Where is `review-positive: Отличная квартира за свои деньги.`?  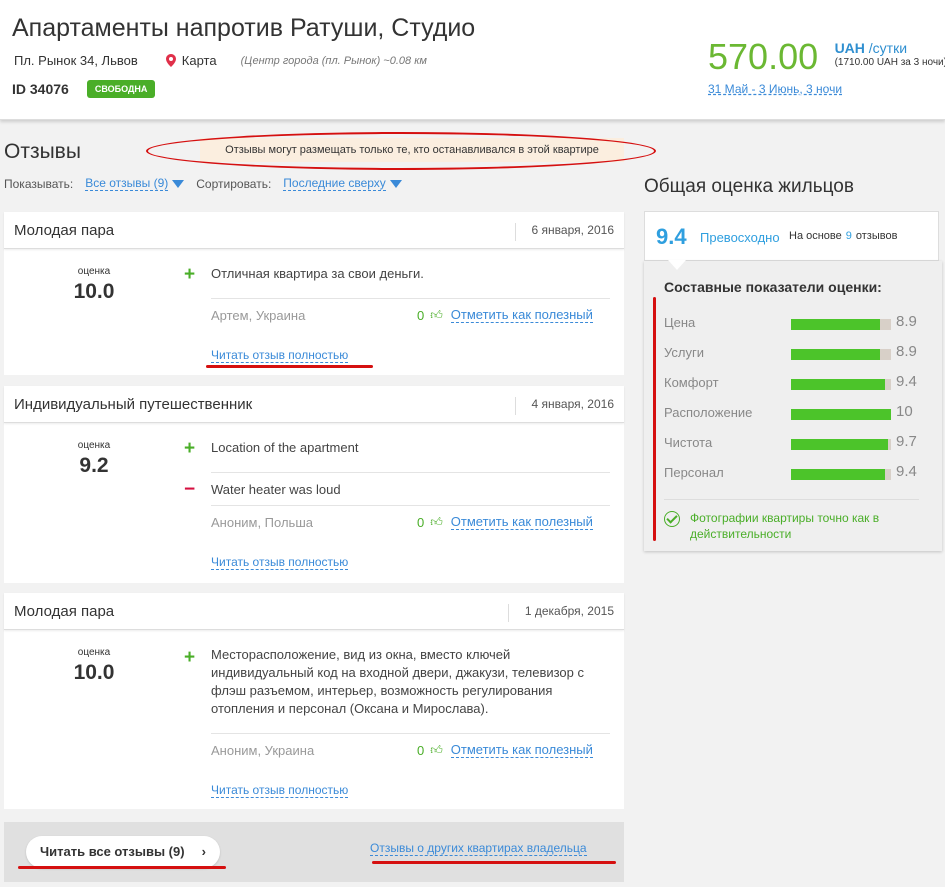 review-positive: Отличная квартира за свои деньги. is located at coordinates (317, 273).